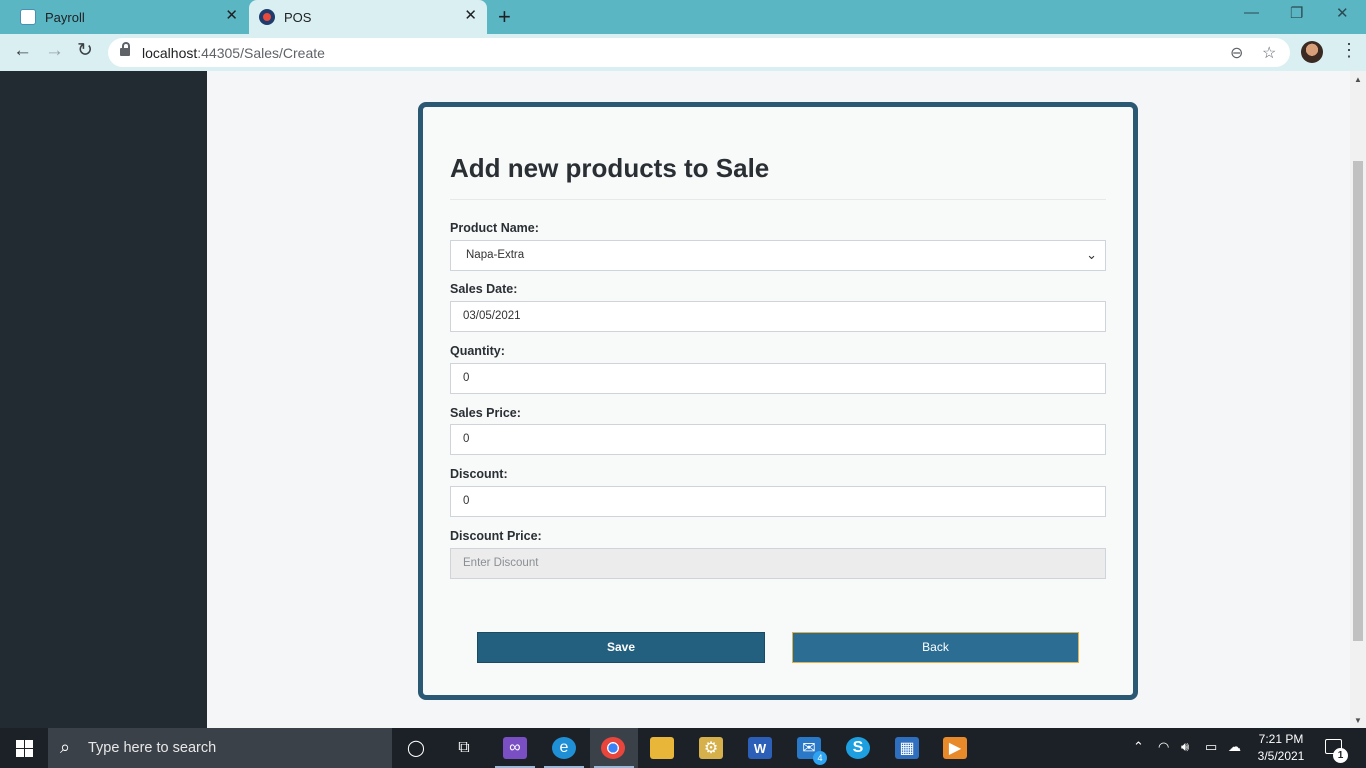  I want to click on forward-arrow-icon: →, so click(54, 51).